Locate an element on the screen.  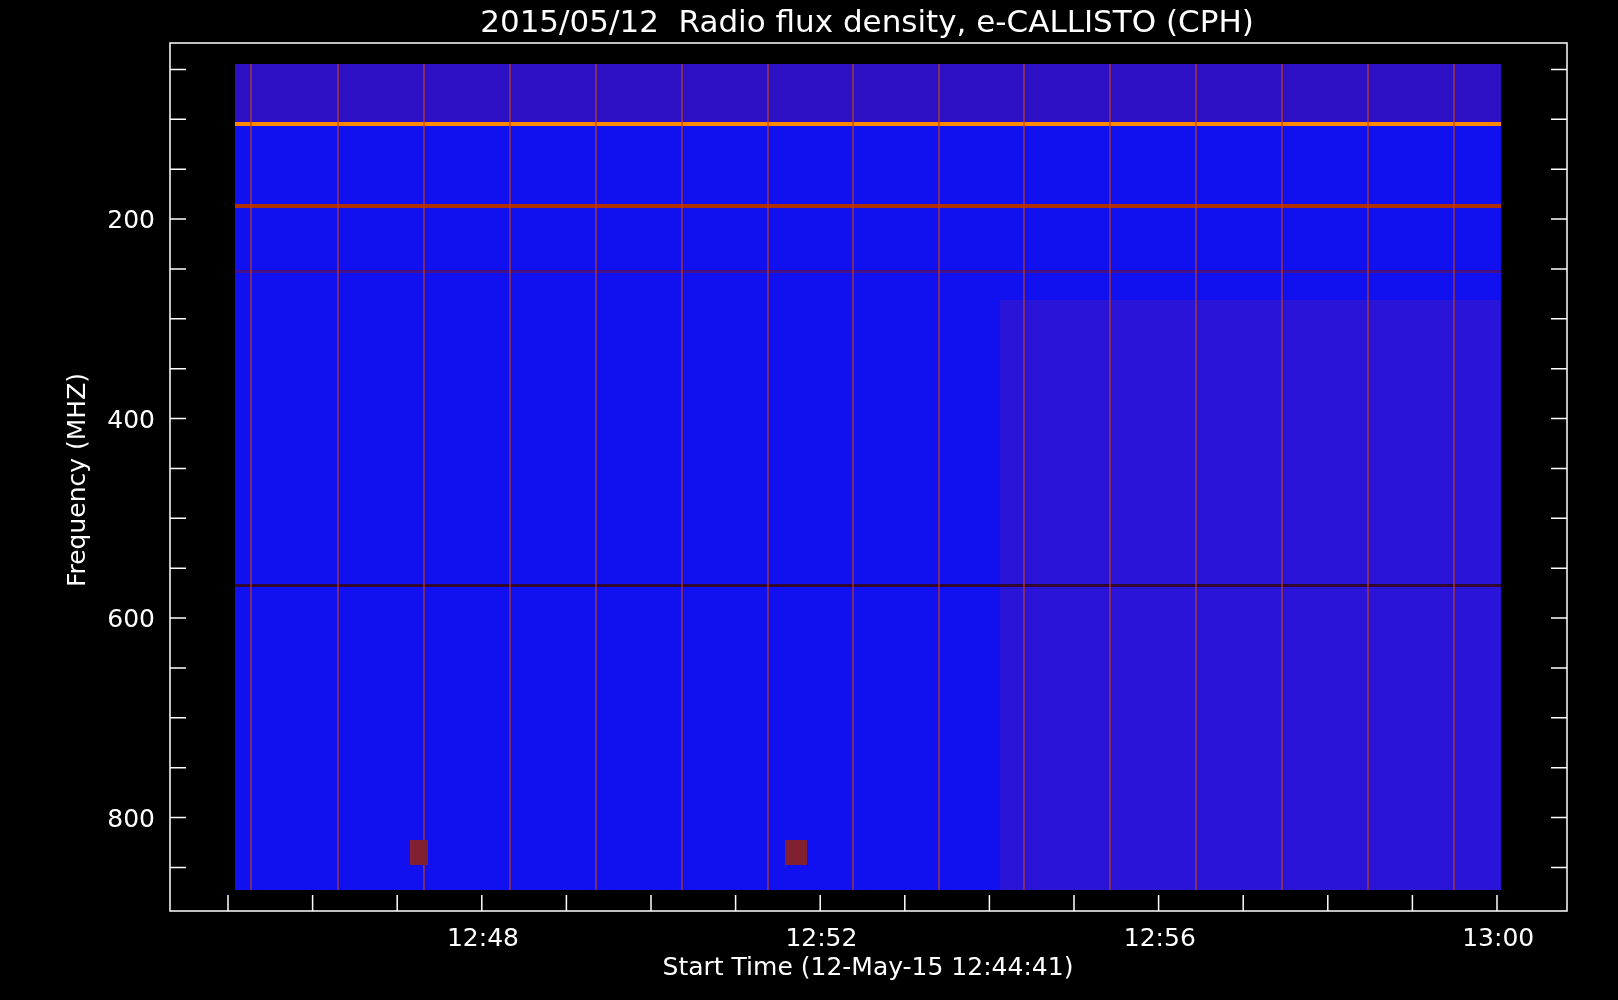
y-tick-label: 200 is located at coordinates (131, 219).